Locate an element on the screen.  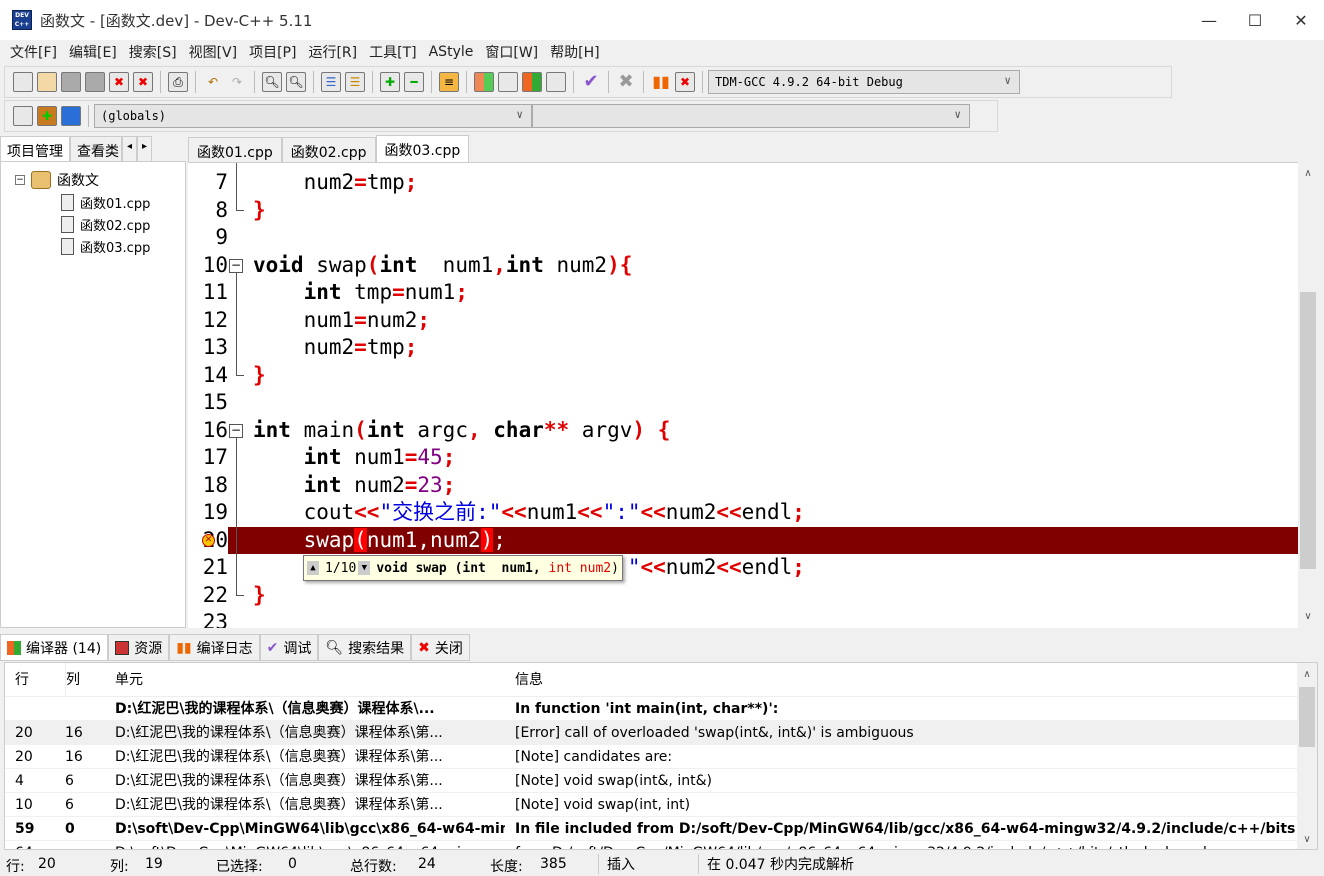
find-icon: 🔍︎ is located at coordinates (272, 82).